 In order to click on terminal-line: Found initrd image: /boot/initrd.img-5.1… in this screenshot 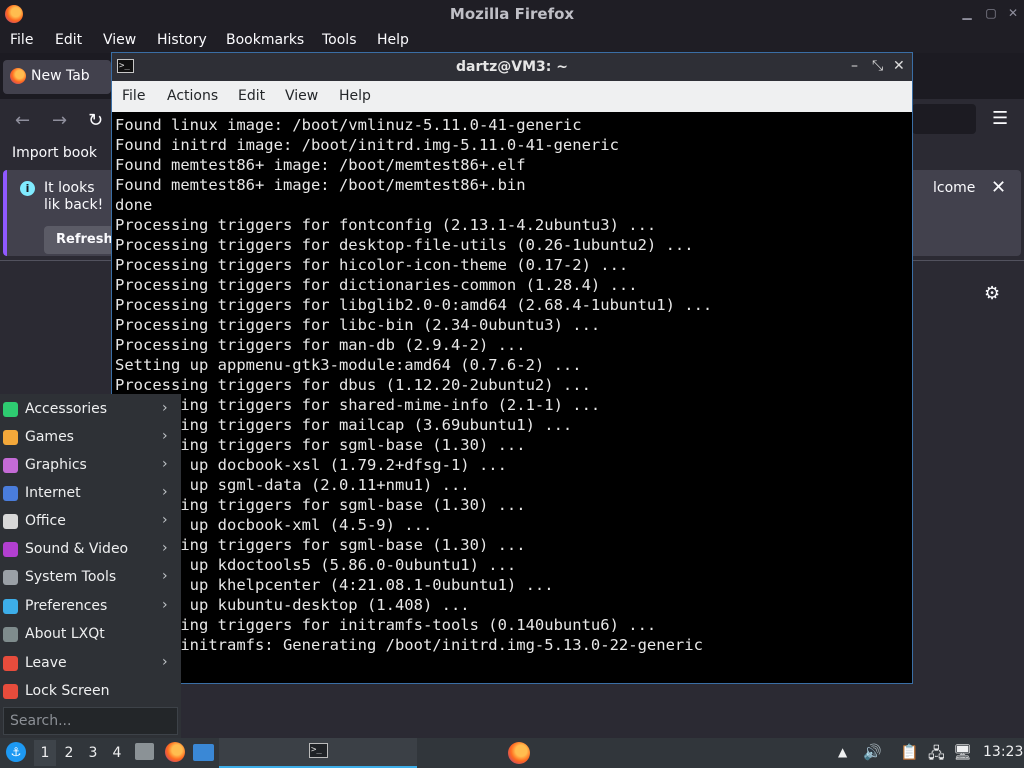, I will do `click(367, 145)`.